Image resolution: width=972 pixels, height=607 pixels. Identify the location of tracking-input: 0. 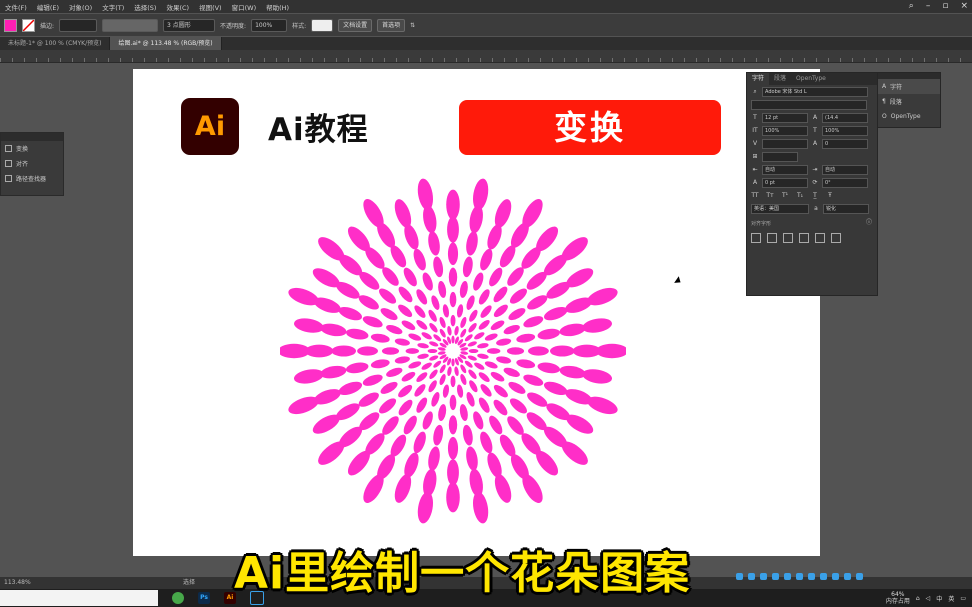
(845, 143).